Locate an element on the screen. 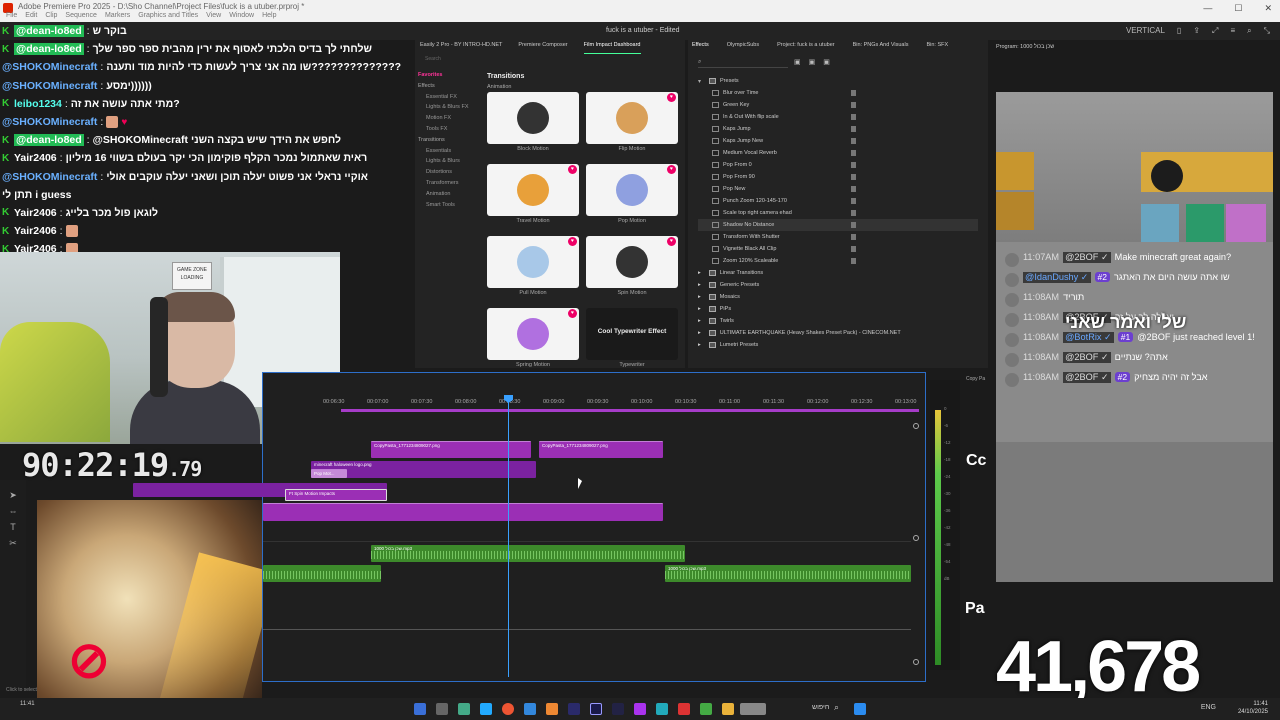 This screenshot has width=1280, height=720. fx-sidebar-item: Lights & Blurs FX is located at coordinates (452, 109).